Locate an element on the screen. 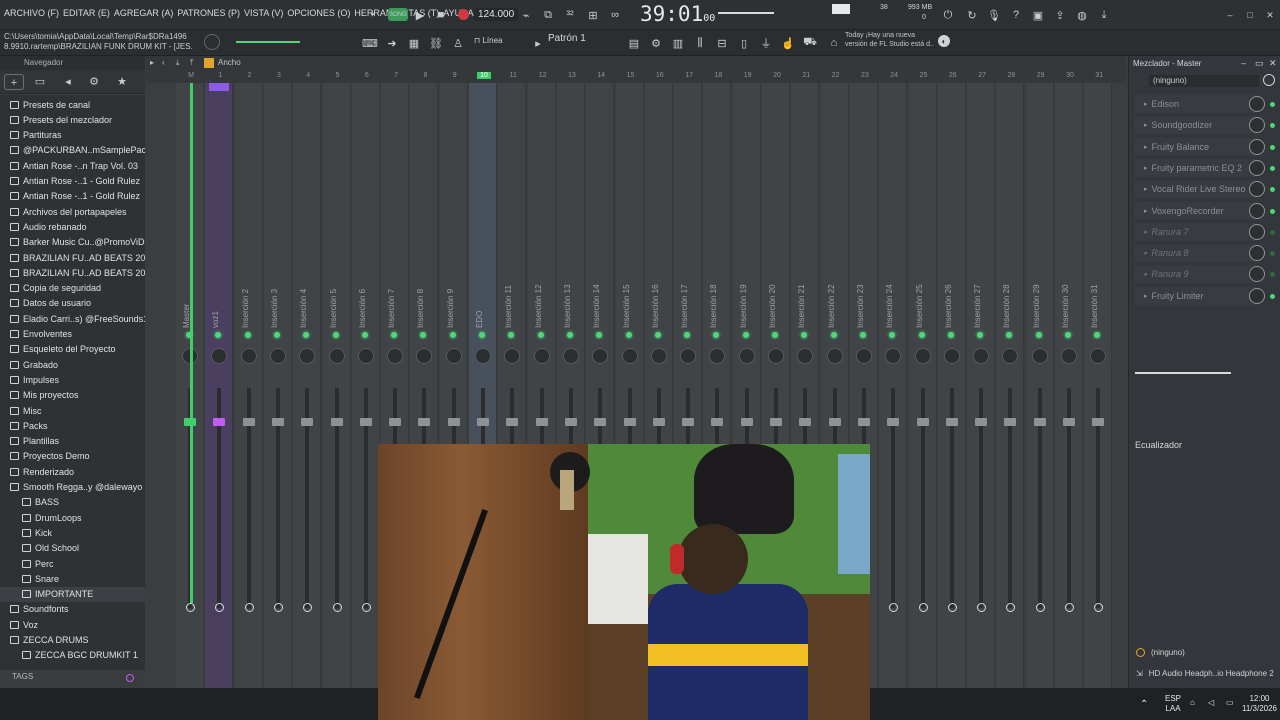 The height and width of the screenshot is (720, 1280). tempo-display: 124.000 is located at coordinates (496, 14).